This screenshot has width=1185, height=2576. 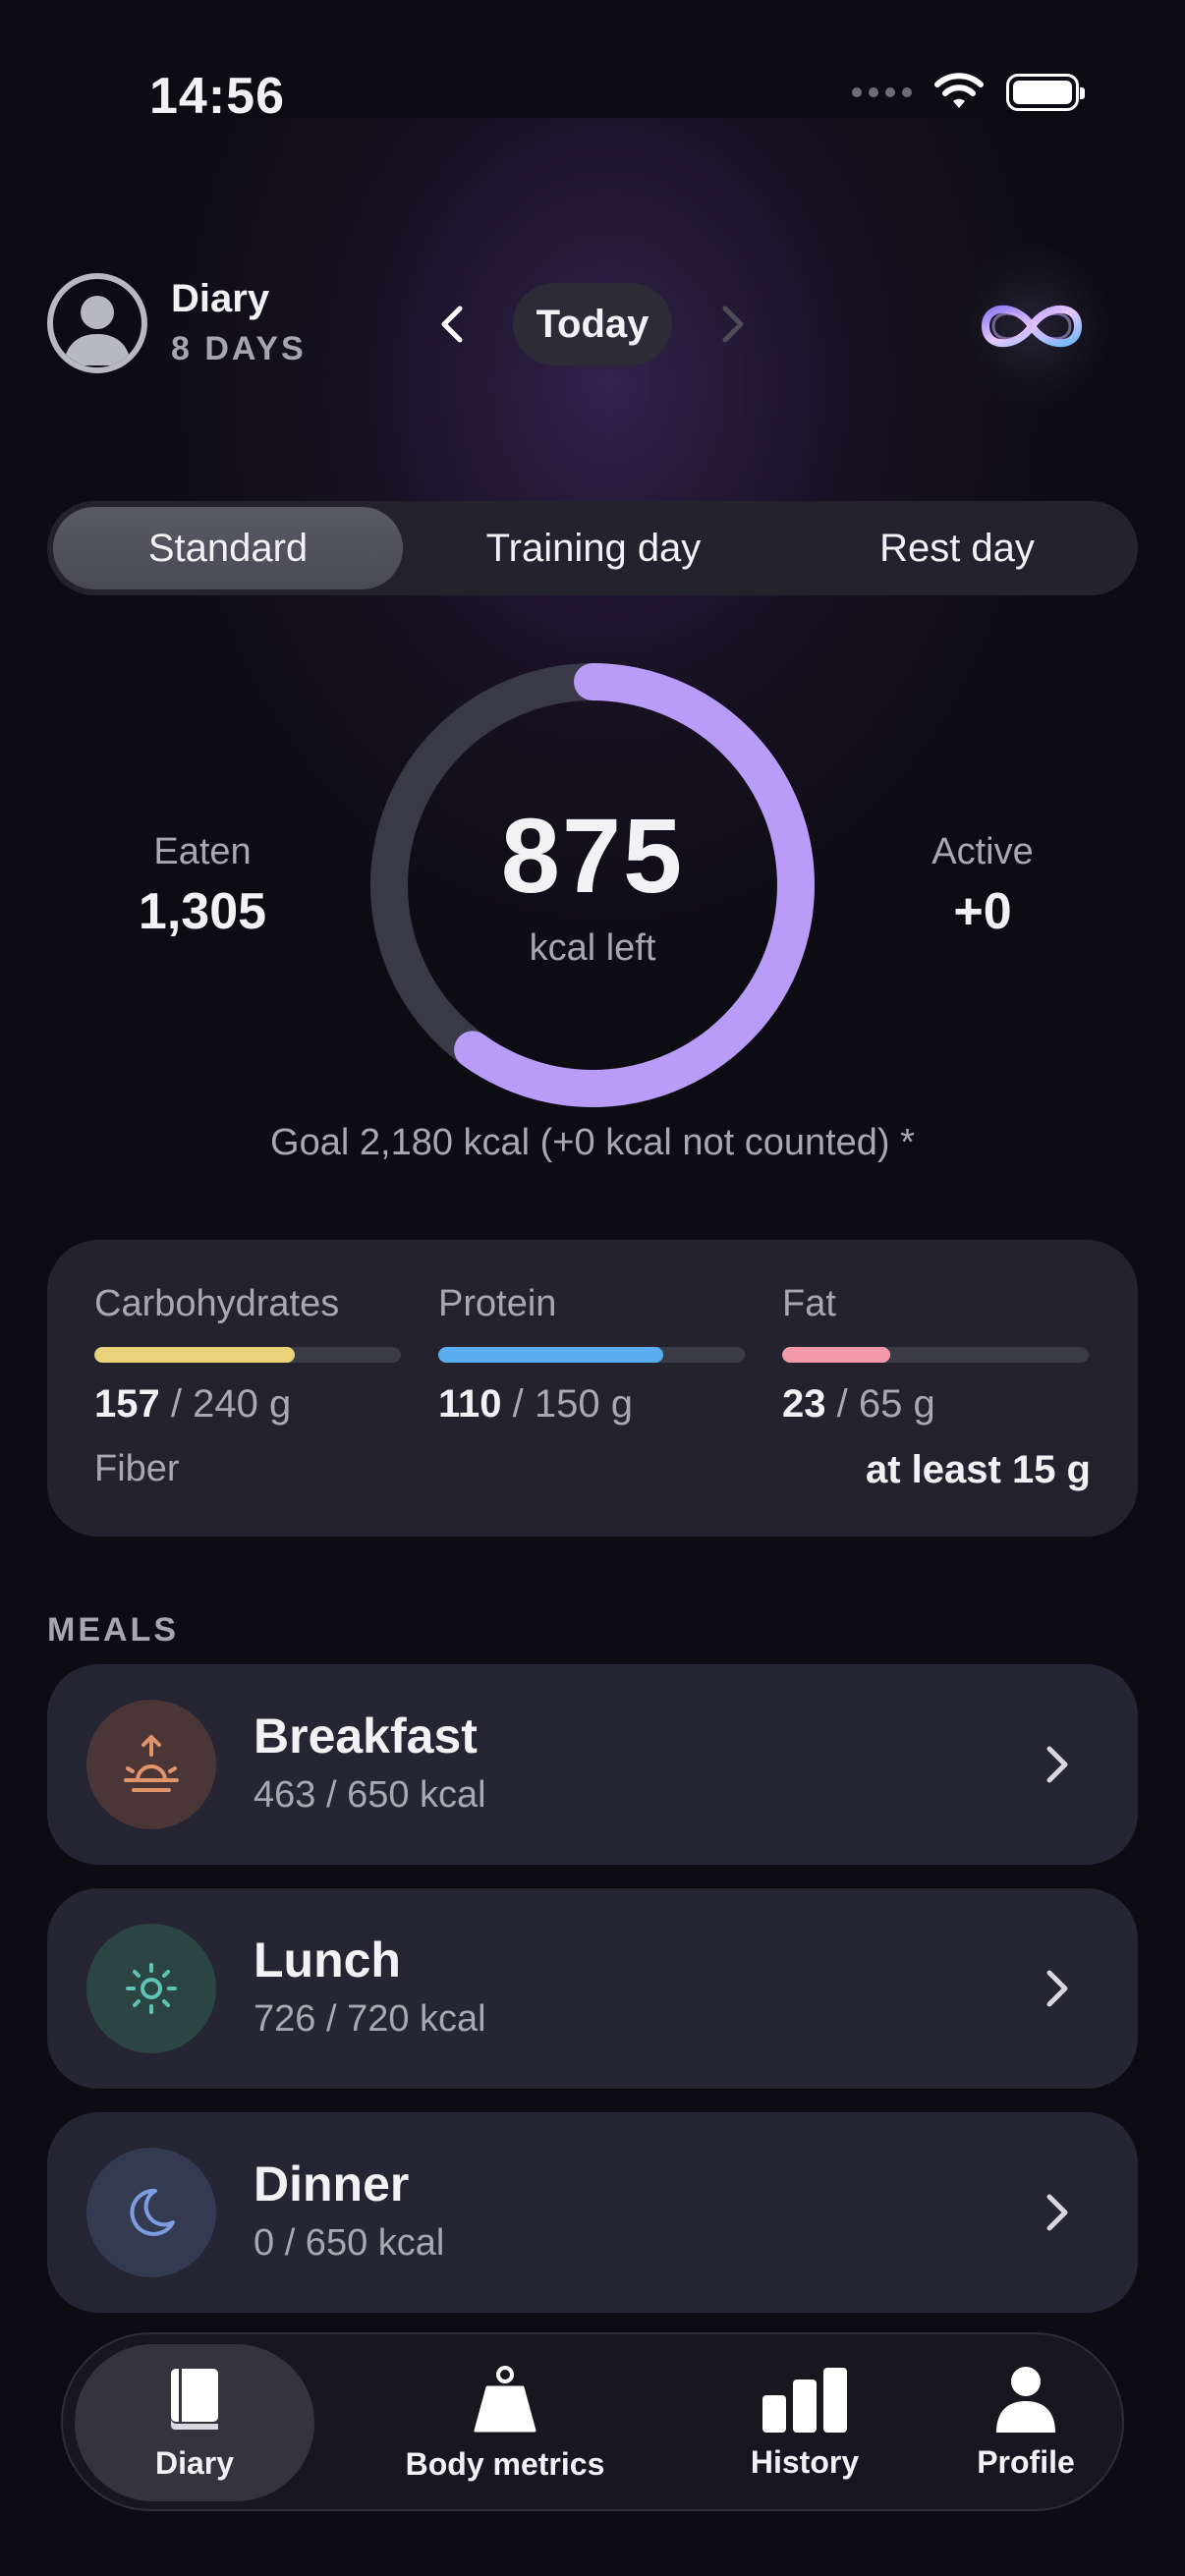 I want to click on sunrise-icon, so click(x=151, y=1764).